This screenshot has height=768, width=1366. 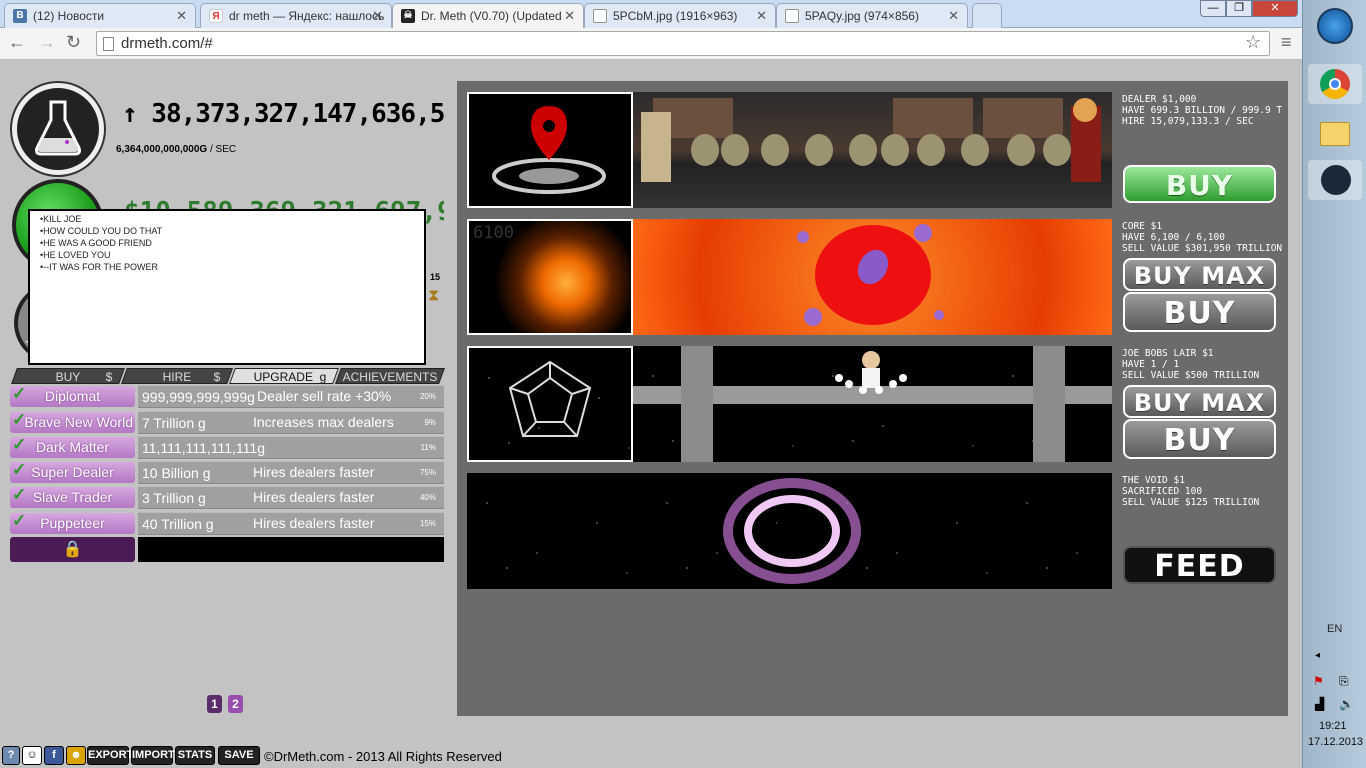 What do you see at coordinates (1202, 248) in the screenshot?
I see `core-sell-value: SELL VALUE $301,950 TRILLION` at bounding box center [1202, 248].